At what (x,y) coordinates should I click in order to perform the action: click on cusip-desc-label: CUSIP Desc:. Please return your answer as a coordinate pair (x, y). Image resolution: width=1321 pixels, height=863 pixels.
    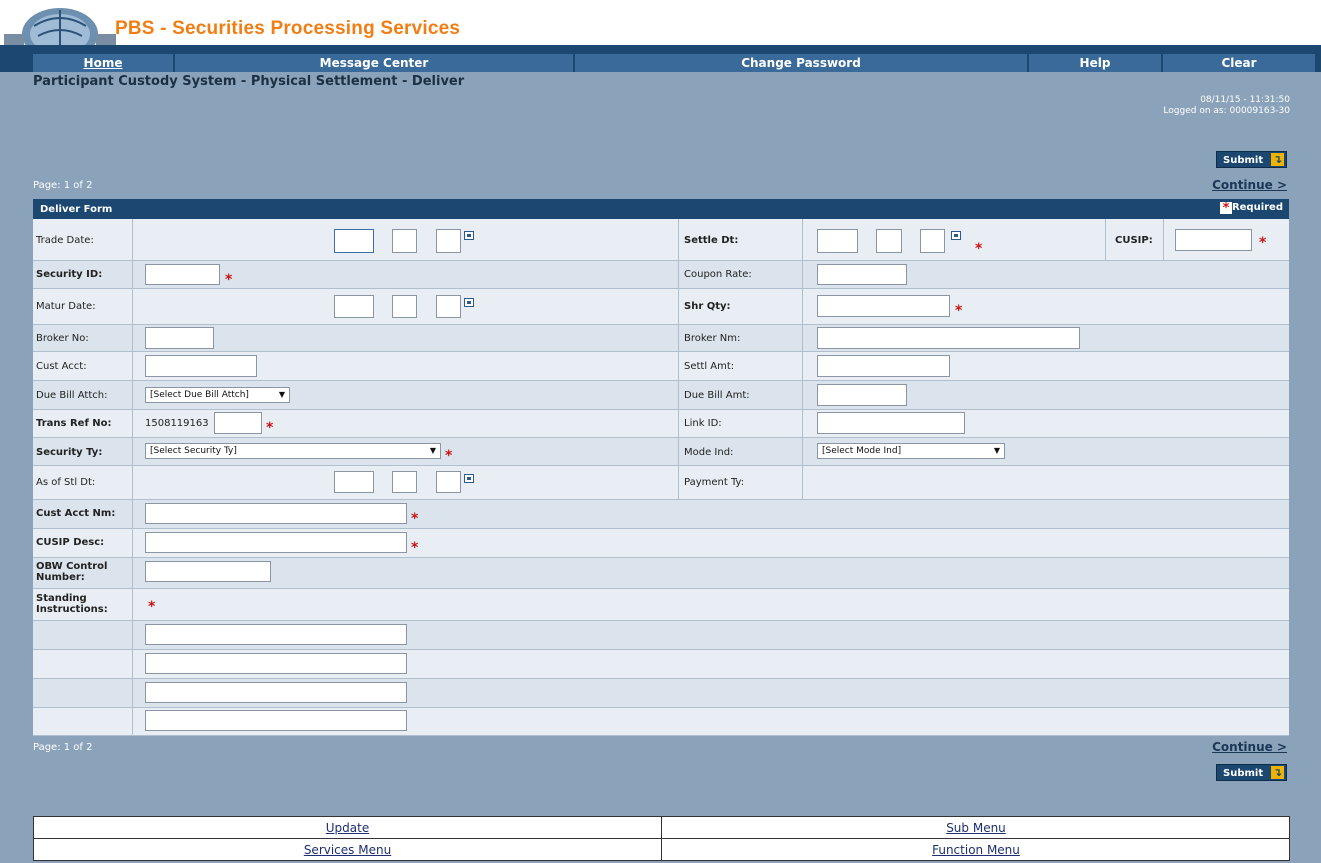
    Looking at the image, I should click on (70, 542).